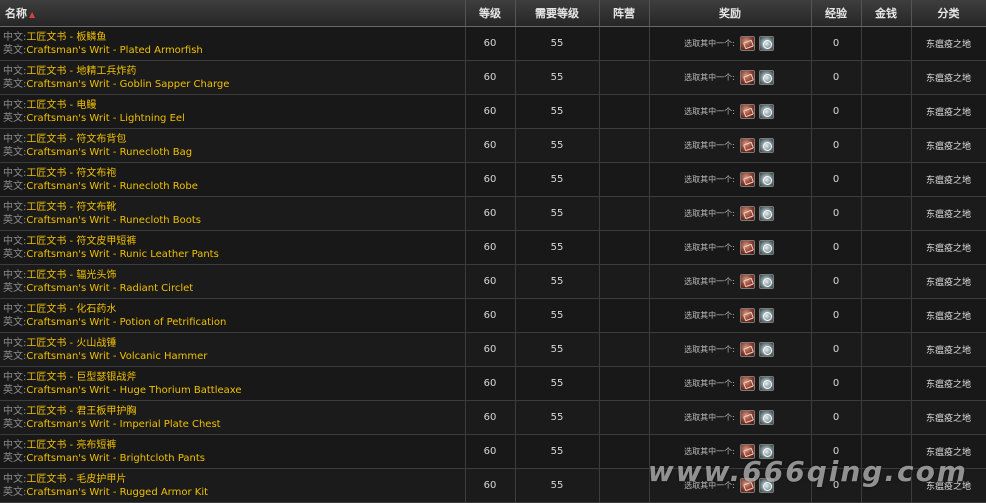 This screenshot has height=503, width=986. What do you see at coordinates (886, 13) in the screenshot?
I see `column-header-money: 金钱` at bounding box center [886, 13].